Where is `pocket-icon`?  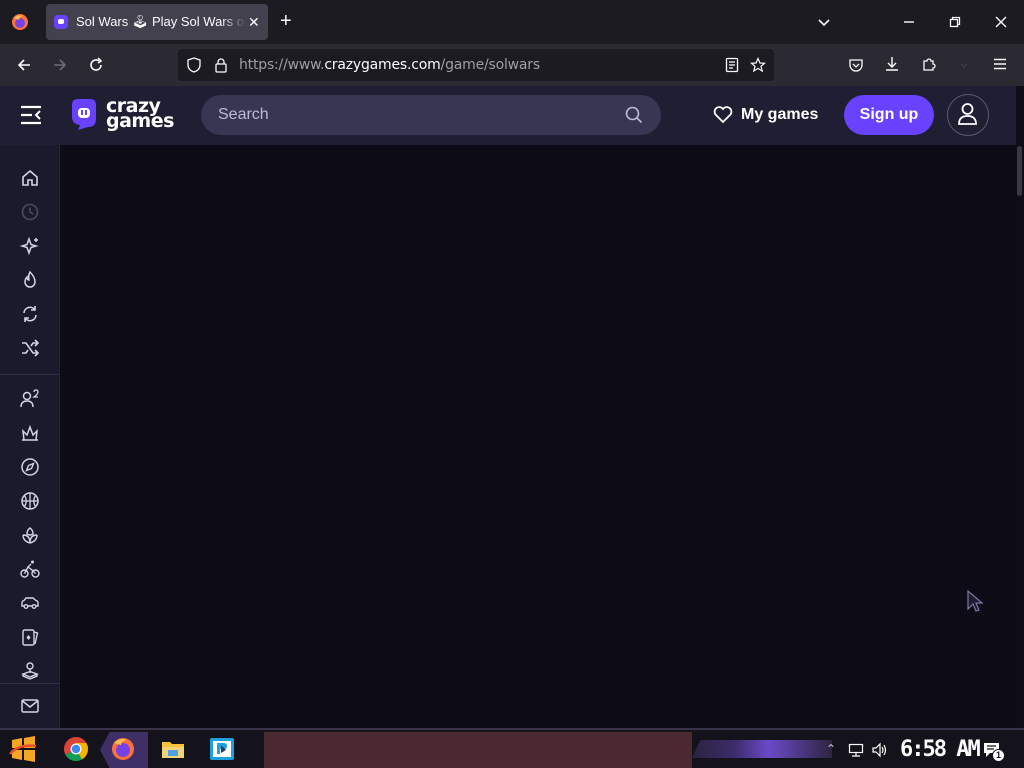
pocket-icon is located at coordinates (856, 65).